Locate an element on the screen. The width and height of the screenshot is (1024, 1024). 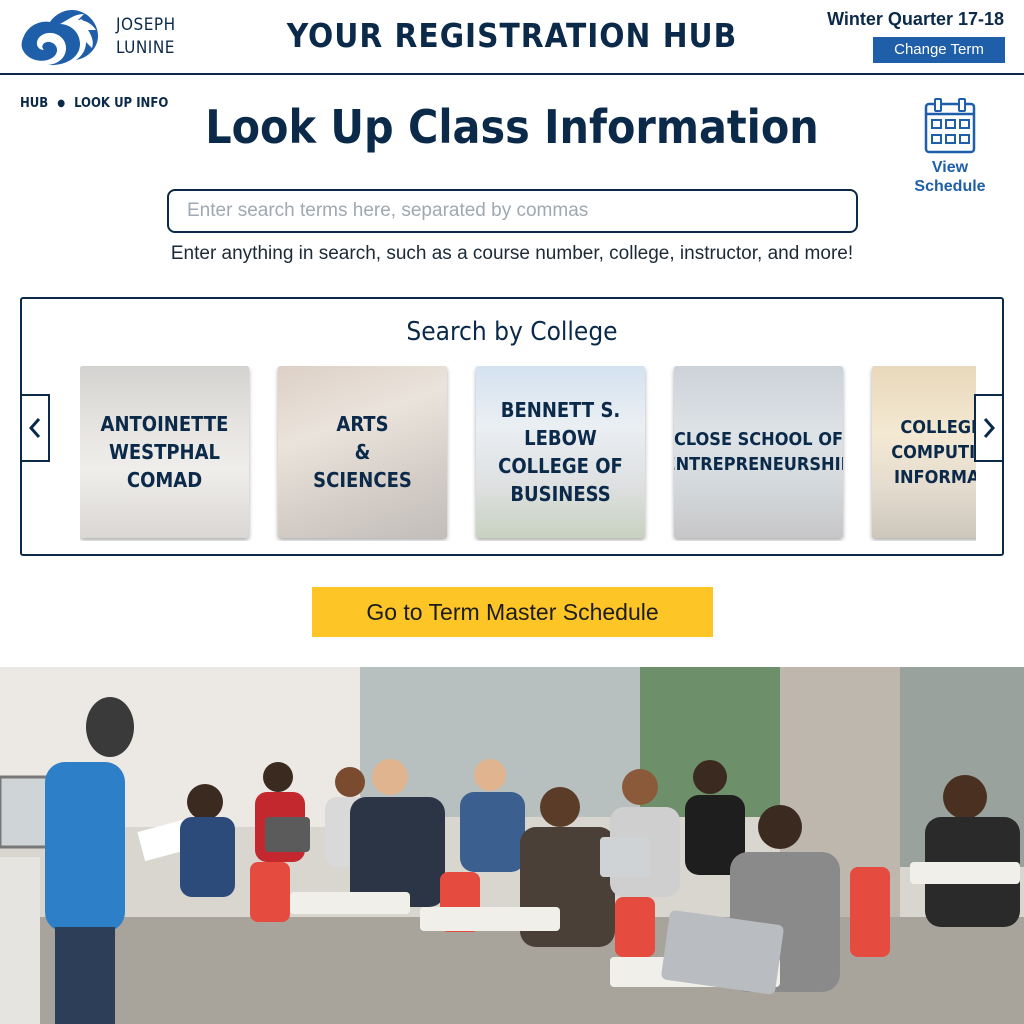
college-card-label: BENNETT S. LEBOW COLLEGE OF BUSINESS is located at coordinates (560, 452).